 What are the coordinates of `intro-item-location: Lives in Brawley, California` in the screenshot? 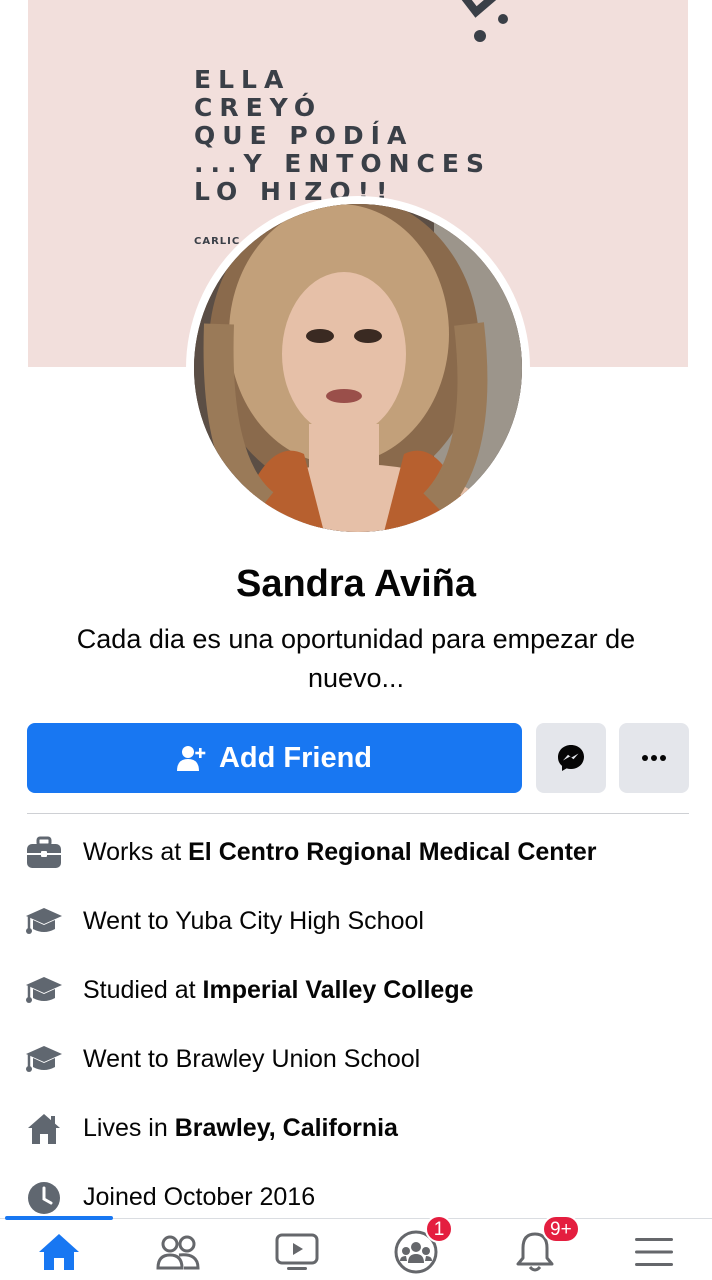 It's located at (356, 1128).